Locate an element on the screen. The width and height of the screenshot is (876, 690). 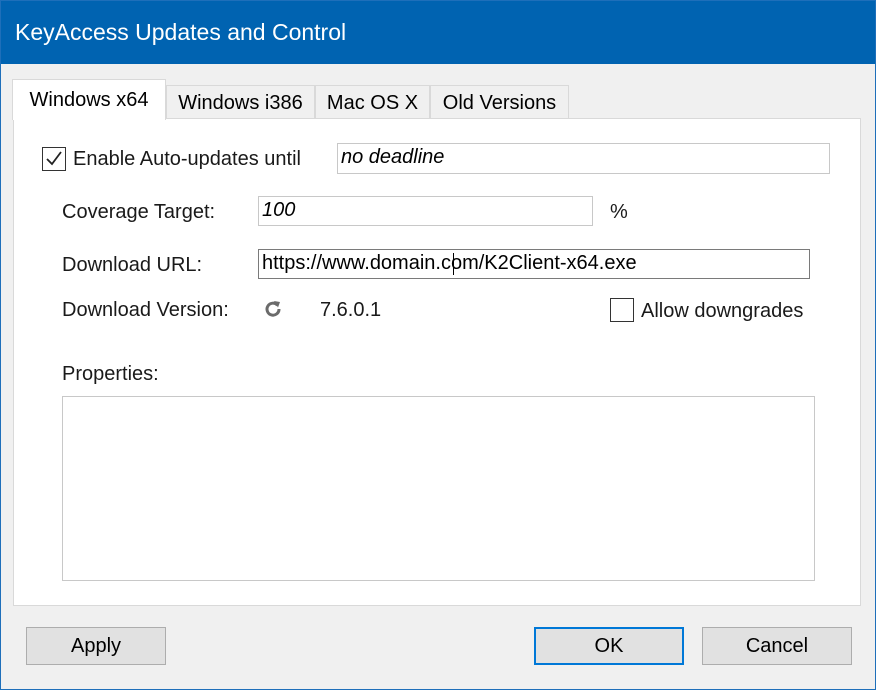
coverage-unit: % is located at coordinates (619, 212).